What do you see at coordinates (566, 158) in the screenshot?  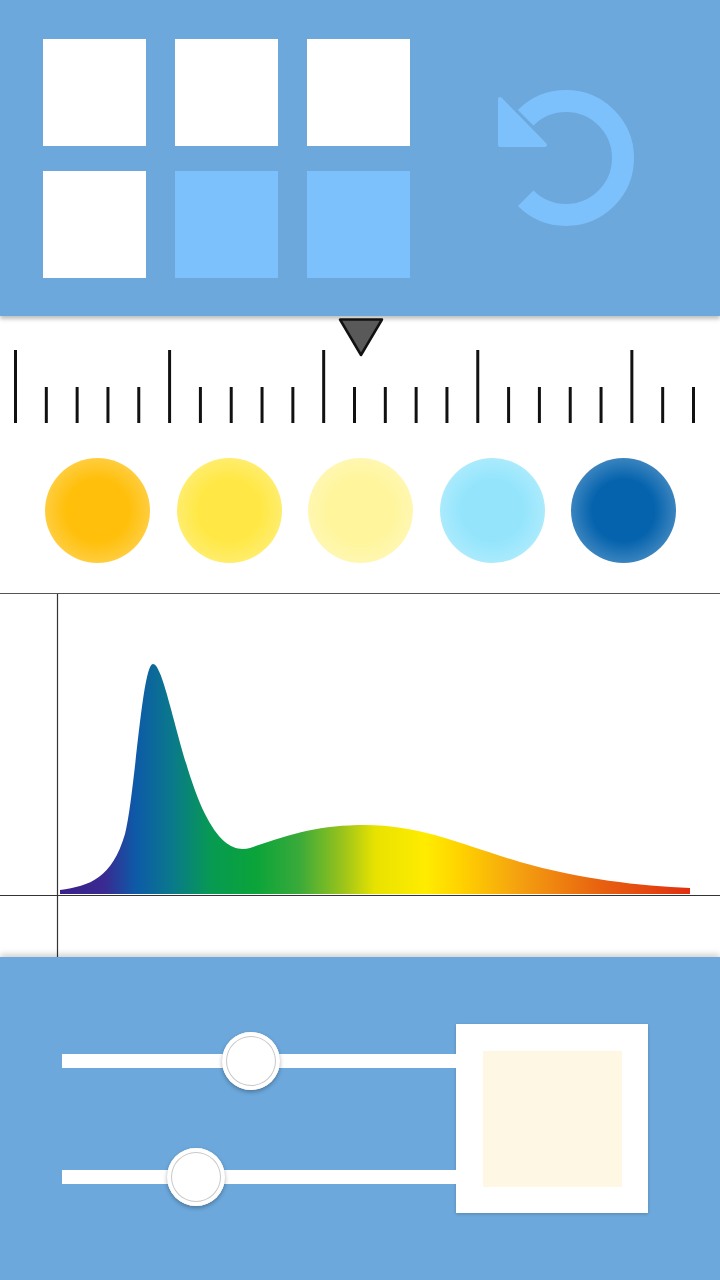 I see `refresh-icon` at bounding box center [566, 158].